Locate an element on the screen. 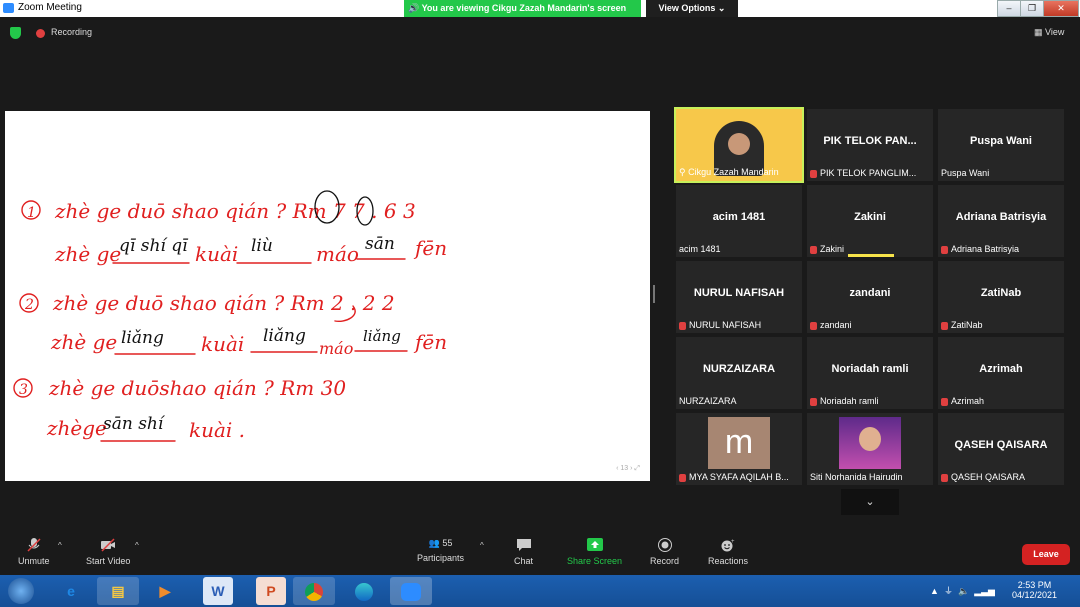  slide-number-1: 1 is located at coordinates (31, 213).